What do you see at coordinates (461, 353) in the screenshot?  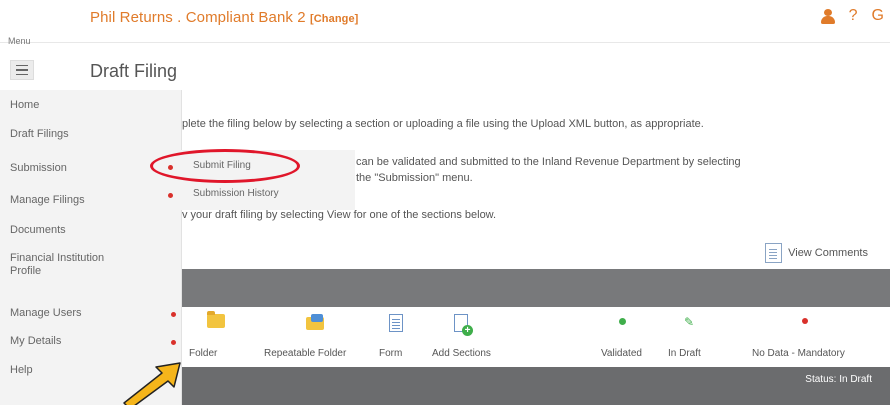 I see `legend-add-sections-label: Add Sections` at bounding box center [461, 353].